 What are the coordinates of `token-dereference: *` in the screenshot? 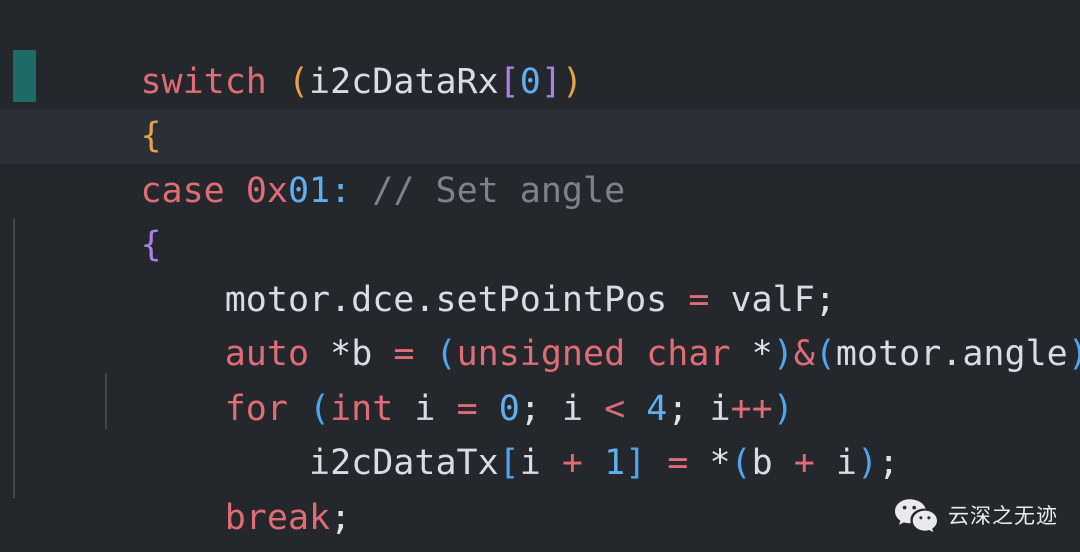 It's located at (720, 463).